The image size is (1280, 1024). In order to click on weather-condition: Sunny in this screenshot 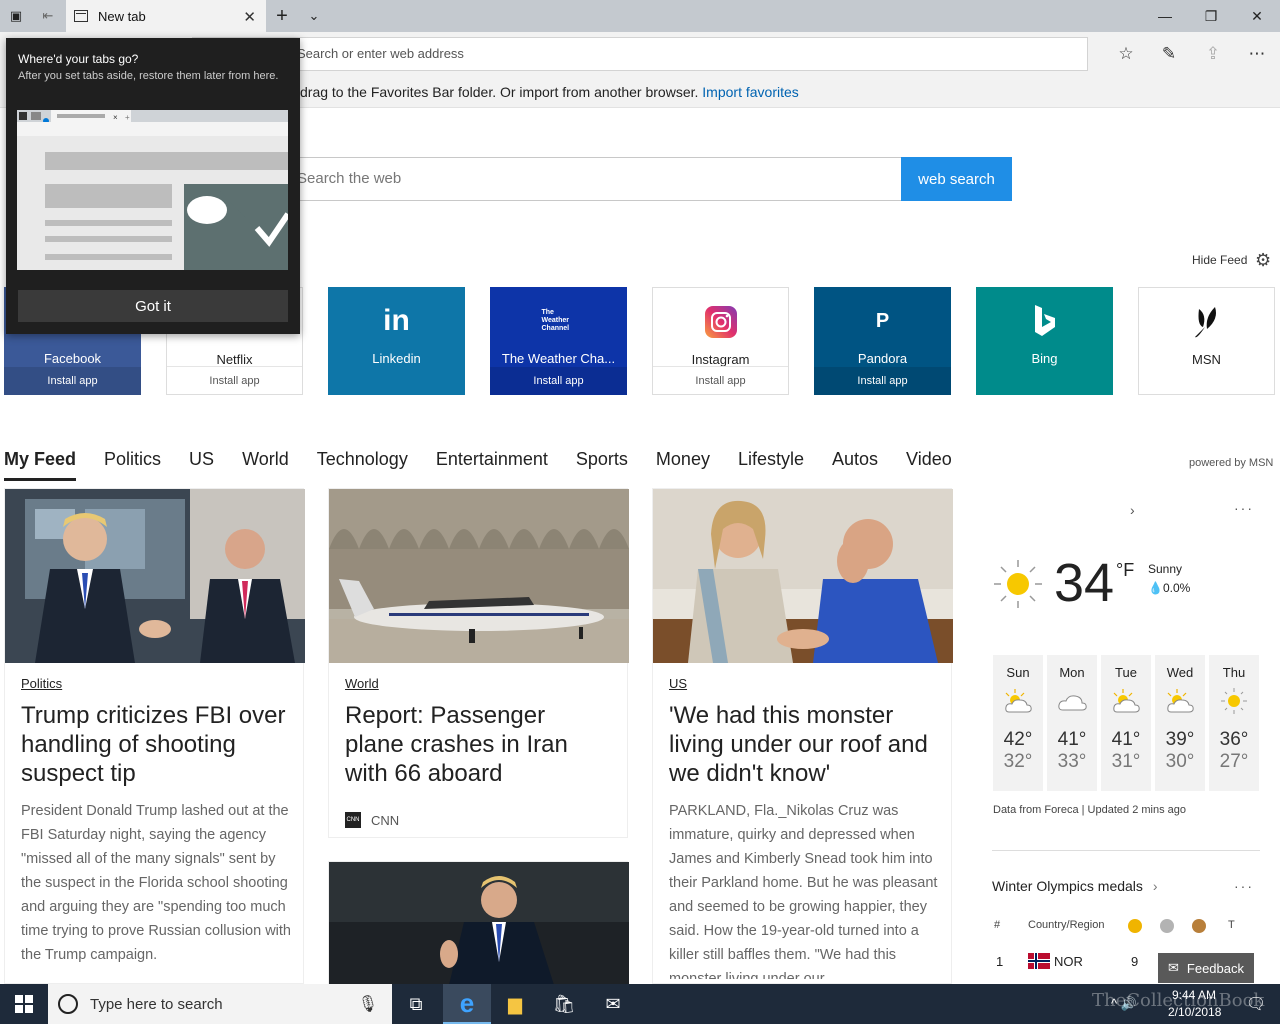, I will do `click(1165, 569)`.